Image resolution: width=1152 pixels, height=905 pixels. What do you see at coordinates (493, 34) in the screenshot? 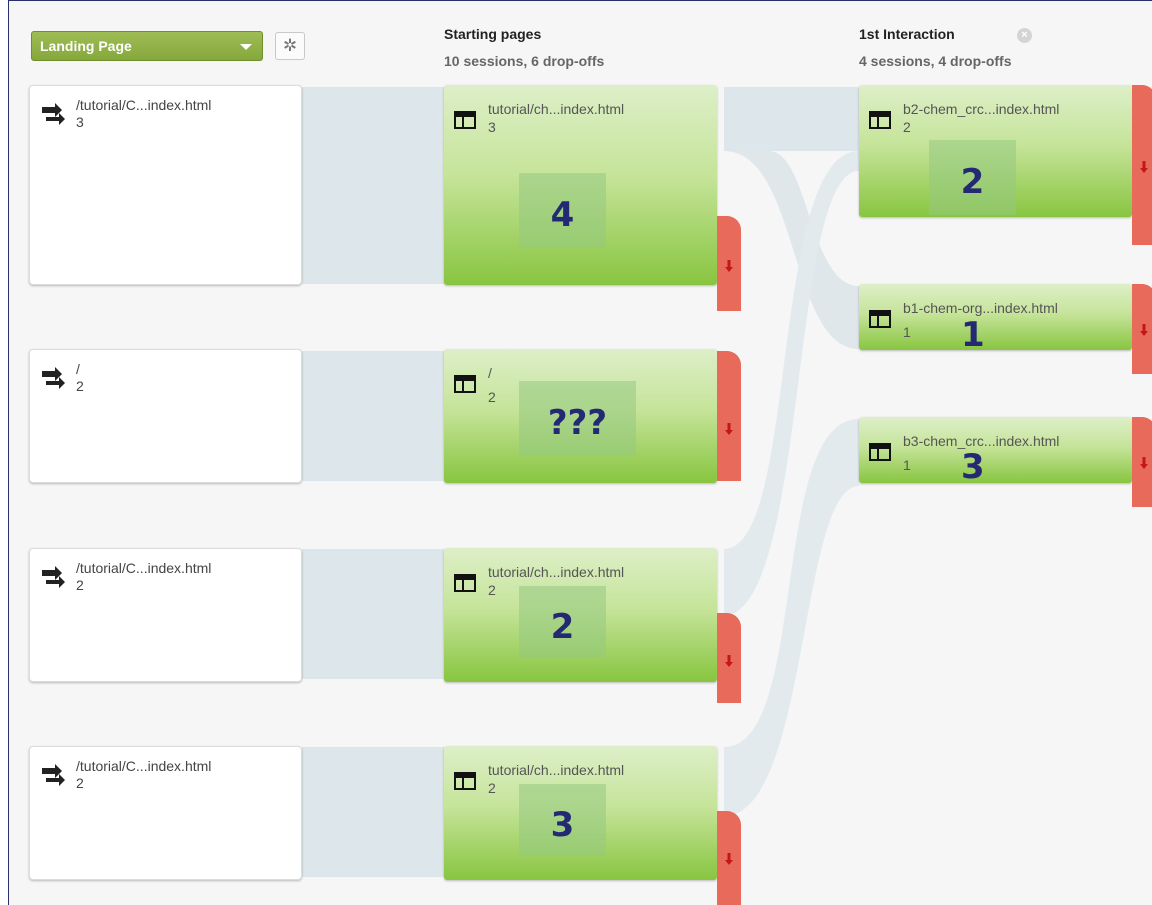
I see `column-title-starting: Starting pages` at bounding box center [493, 34].